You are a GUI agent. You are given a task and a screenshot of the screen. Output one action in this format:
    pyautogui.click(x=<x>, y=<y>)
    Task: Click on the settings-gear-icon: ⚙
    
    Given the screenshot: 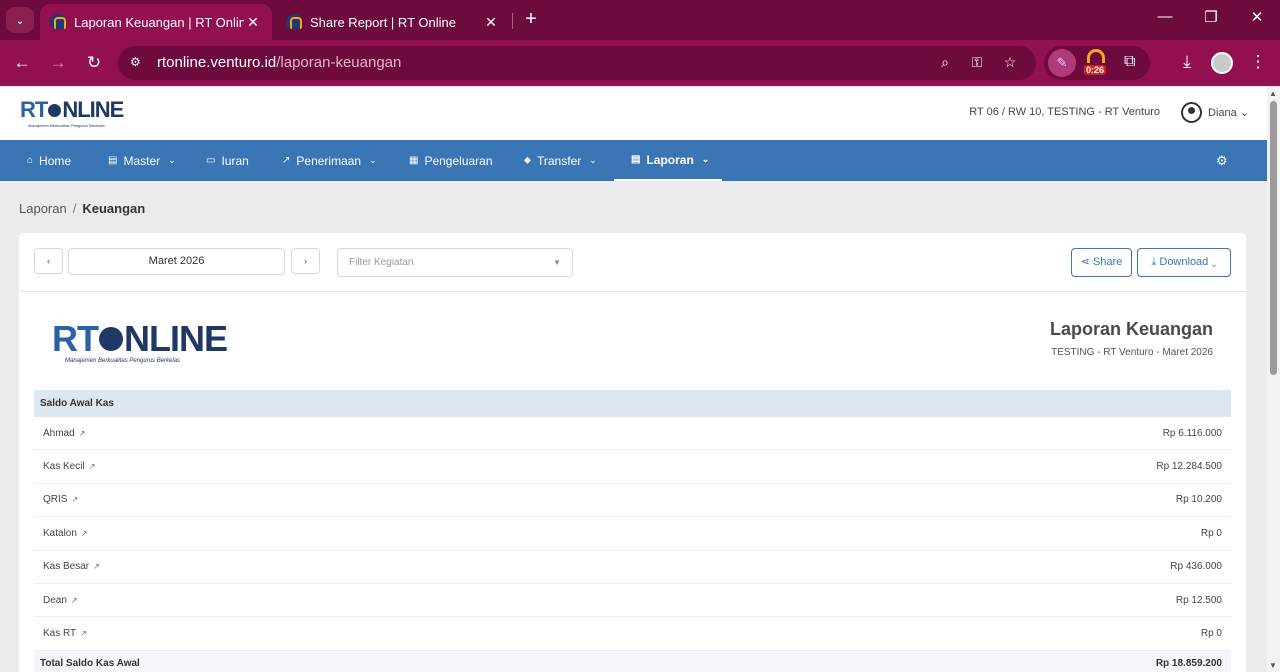 What is the action you would take?
    pyautogui.click(x=1222, y=161)
    